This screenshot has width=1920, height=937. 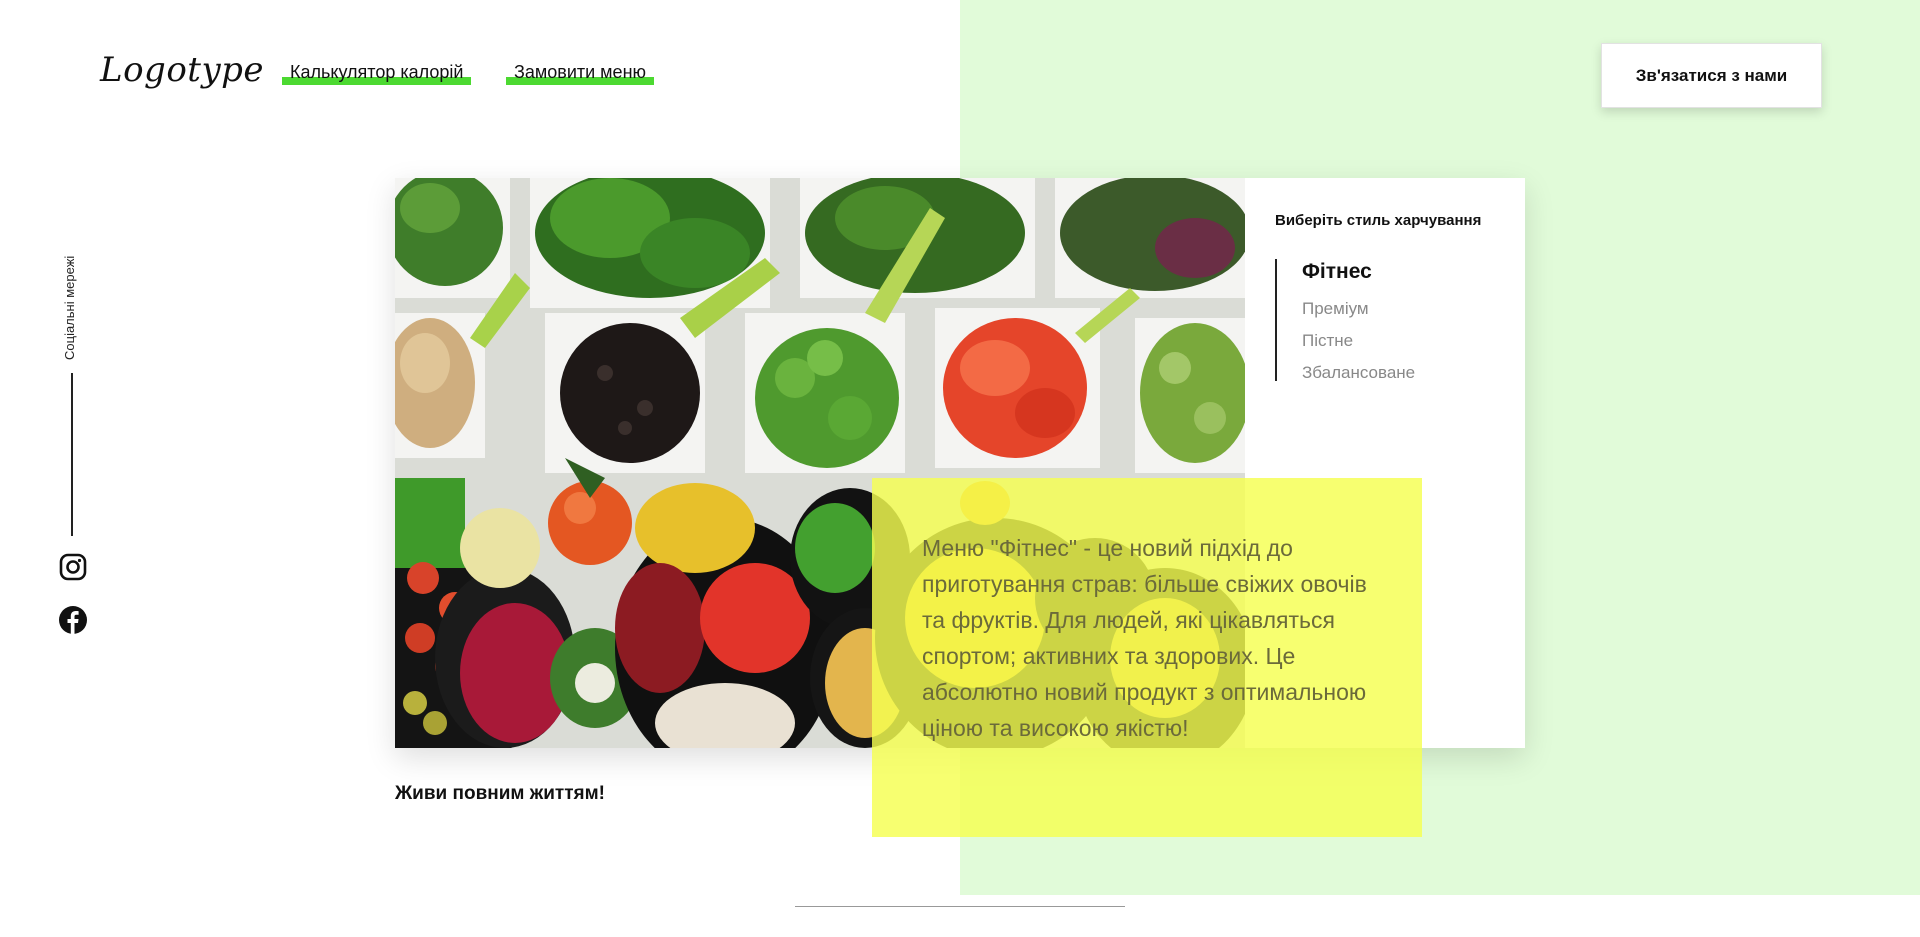 I want to click on style-option-lenten: Пістне, so click(x=1403, y=341).